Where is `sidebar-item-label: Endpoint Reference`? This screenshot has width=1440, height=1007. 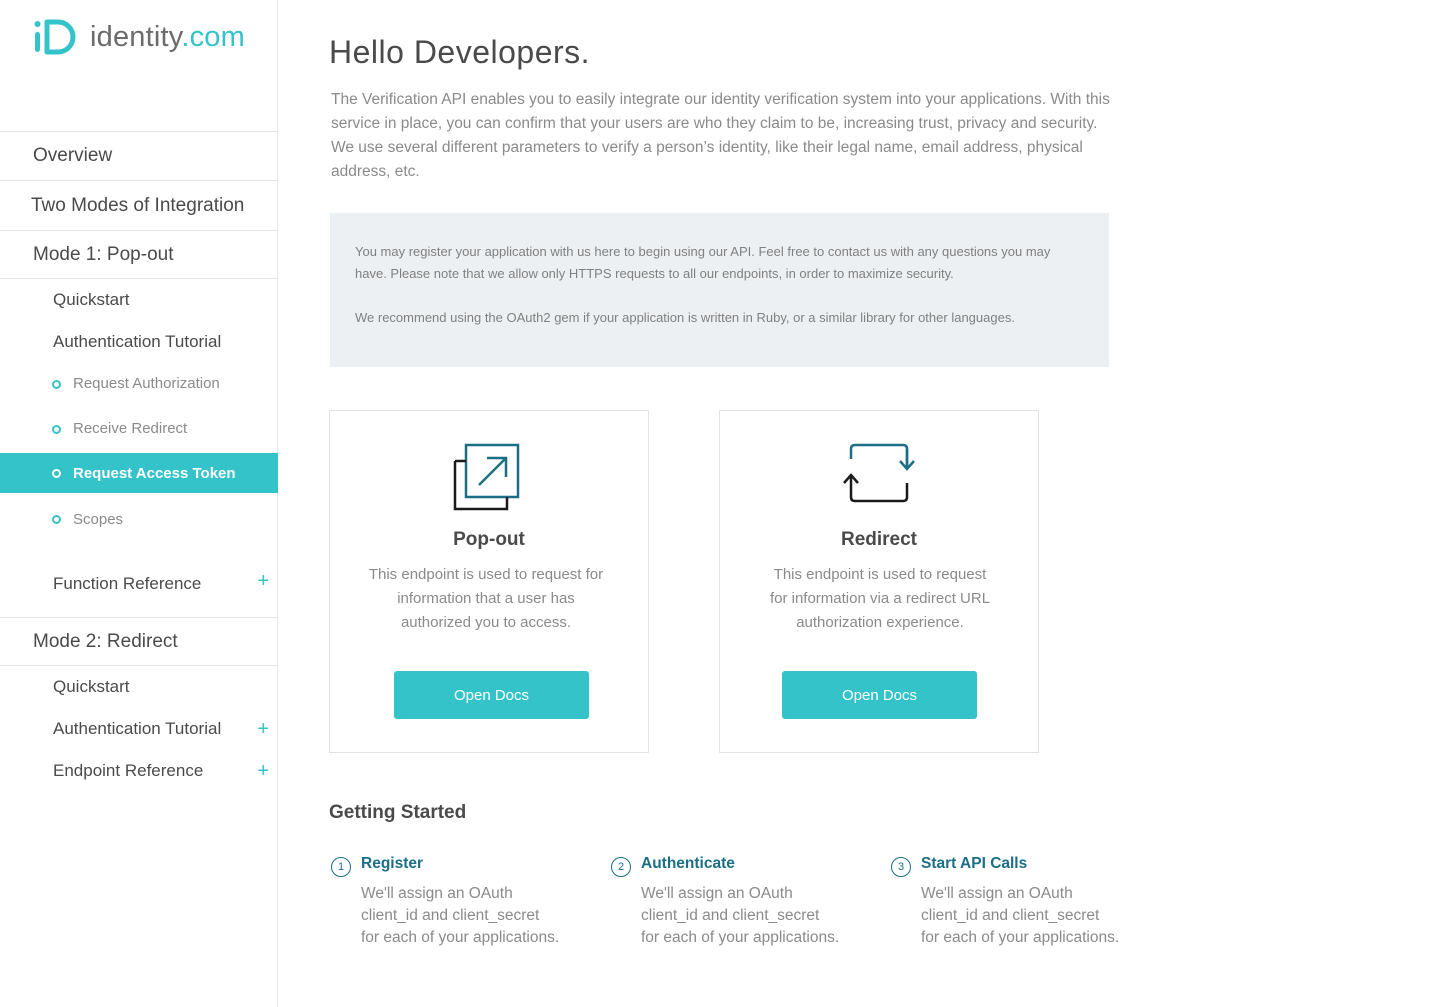
sidebar-item-label: Endpoint Reference is located at coordinates (128, 770).